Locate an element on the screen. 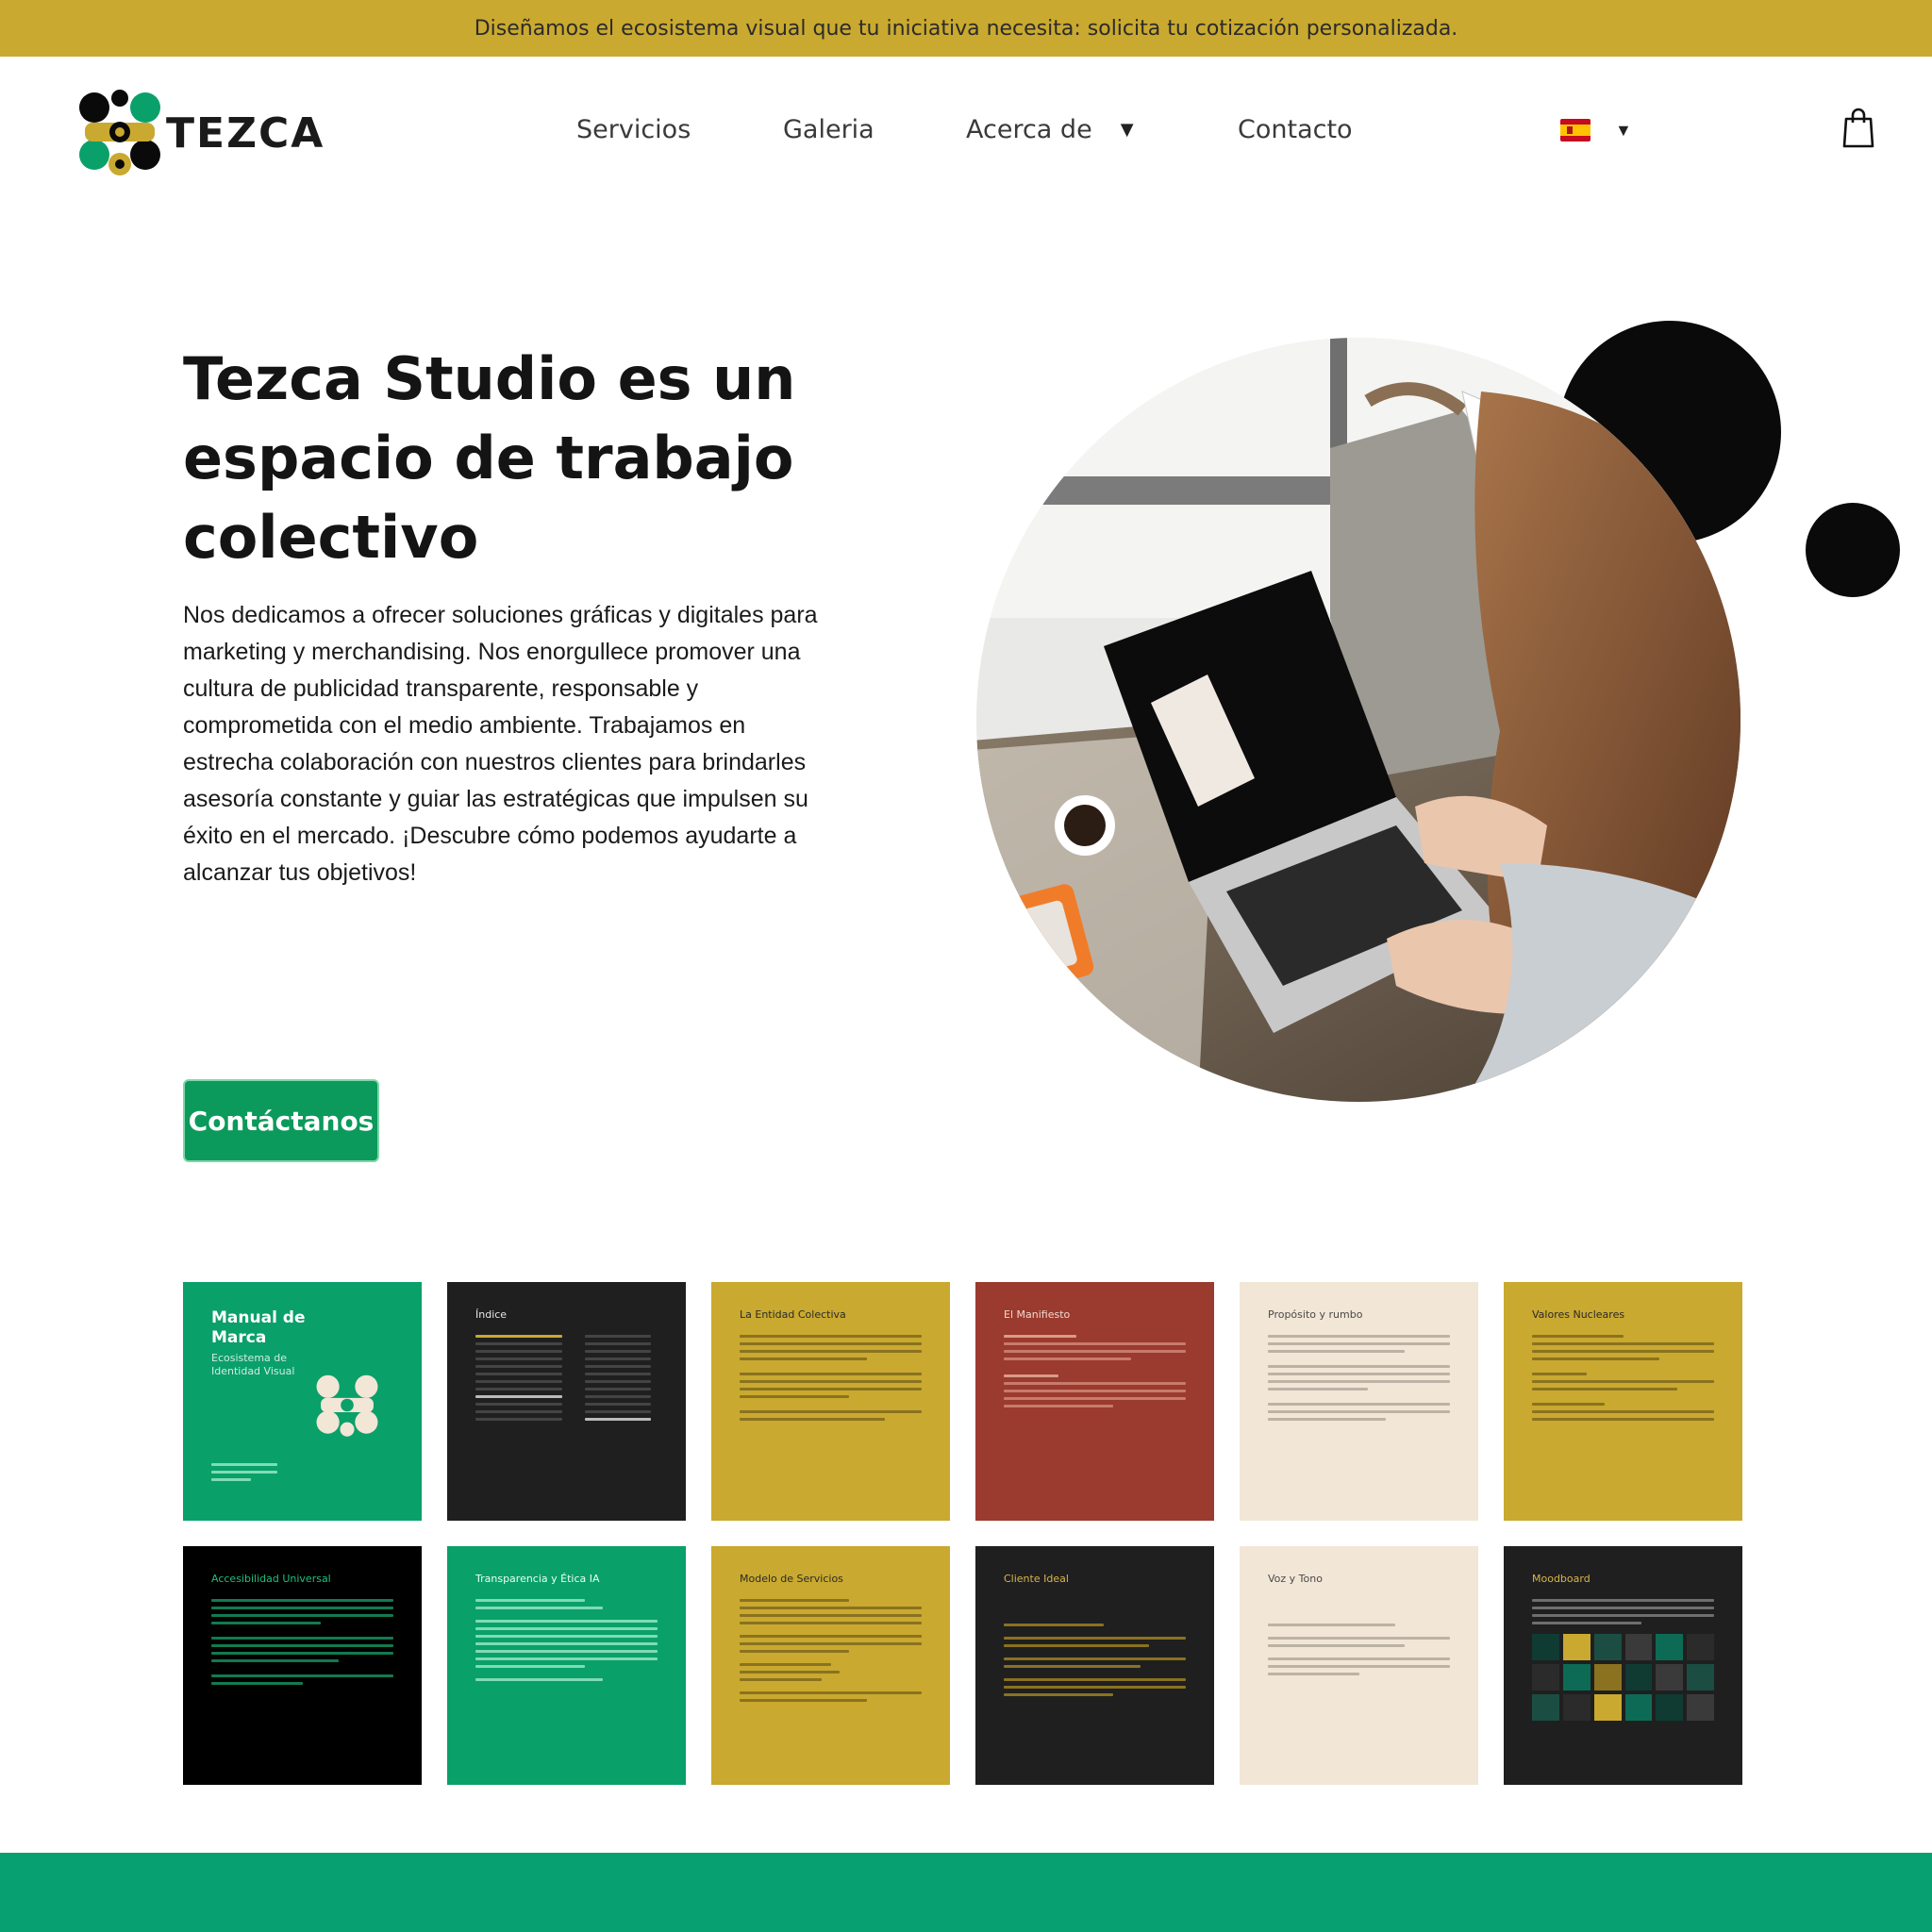 The width and height of the screenshot is (1932, 1932). nav-galeria: Galeria is located at coordinates (828, 129).